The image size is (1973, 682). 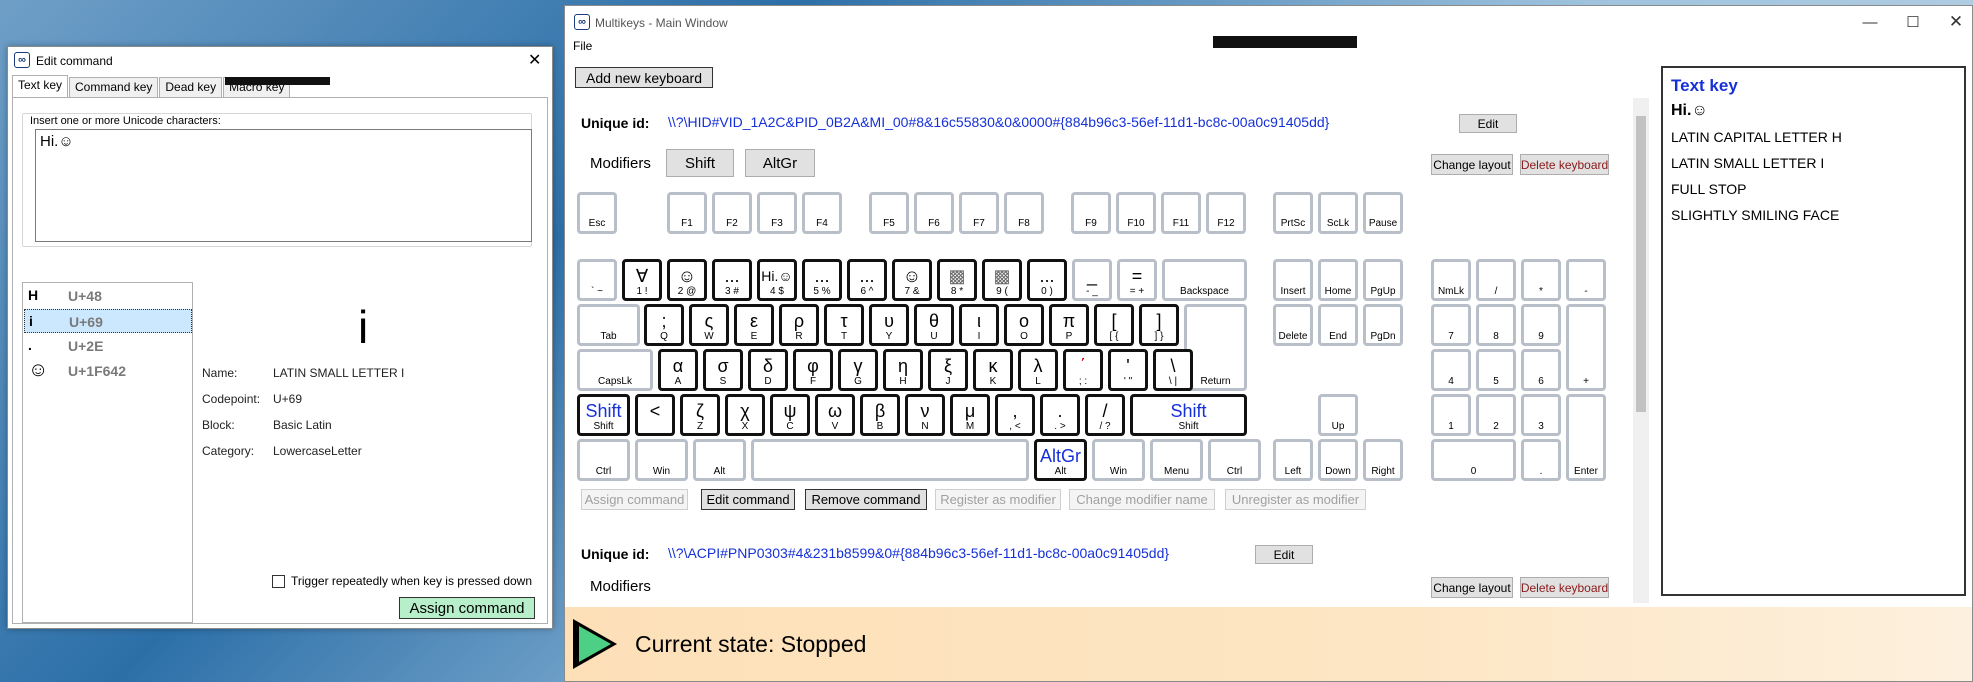 What do you see at coordinates (866, 499) in the screenshot?
I see `remove-command-button: Remove command` at bounding box center [866, 499].